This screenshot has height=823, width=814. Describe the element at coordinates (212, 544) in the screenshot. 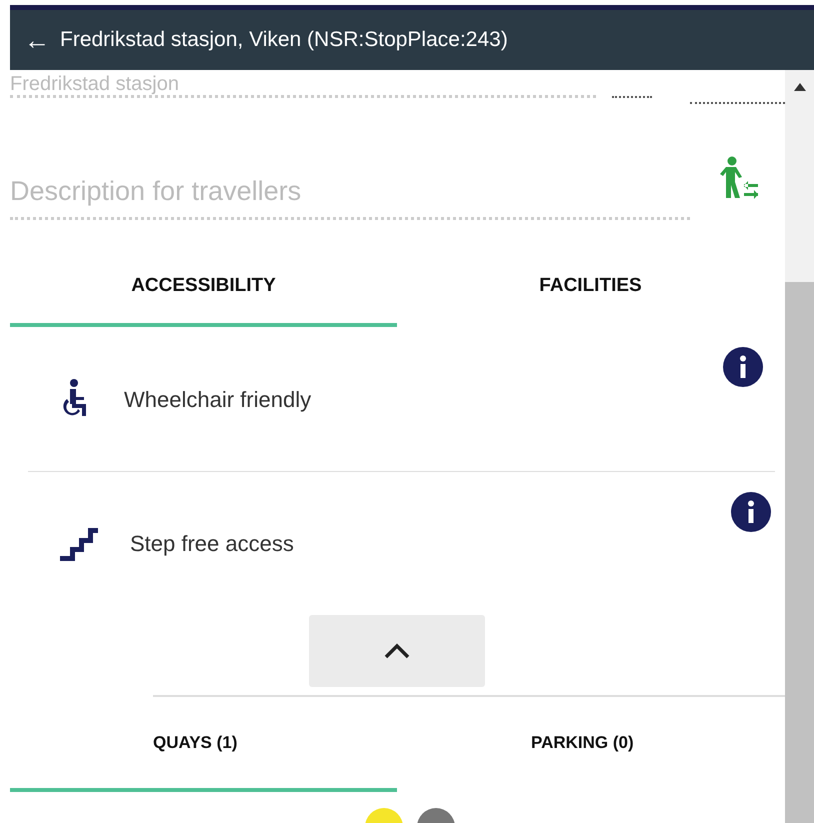

I see `accessibility-label: Step free access` at that location.